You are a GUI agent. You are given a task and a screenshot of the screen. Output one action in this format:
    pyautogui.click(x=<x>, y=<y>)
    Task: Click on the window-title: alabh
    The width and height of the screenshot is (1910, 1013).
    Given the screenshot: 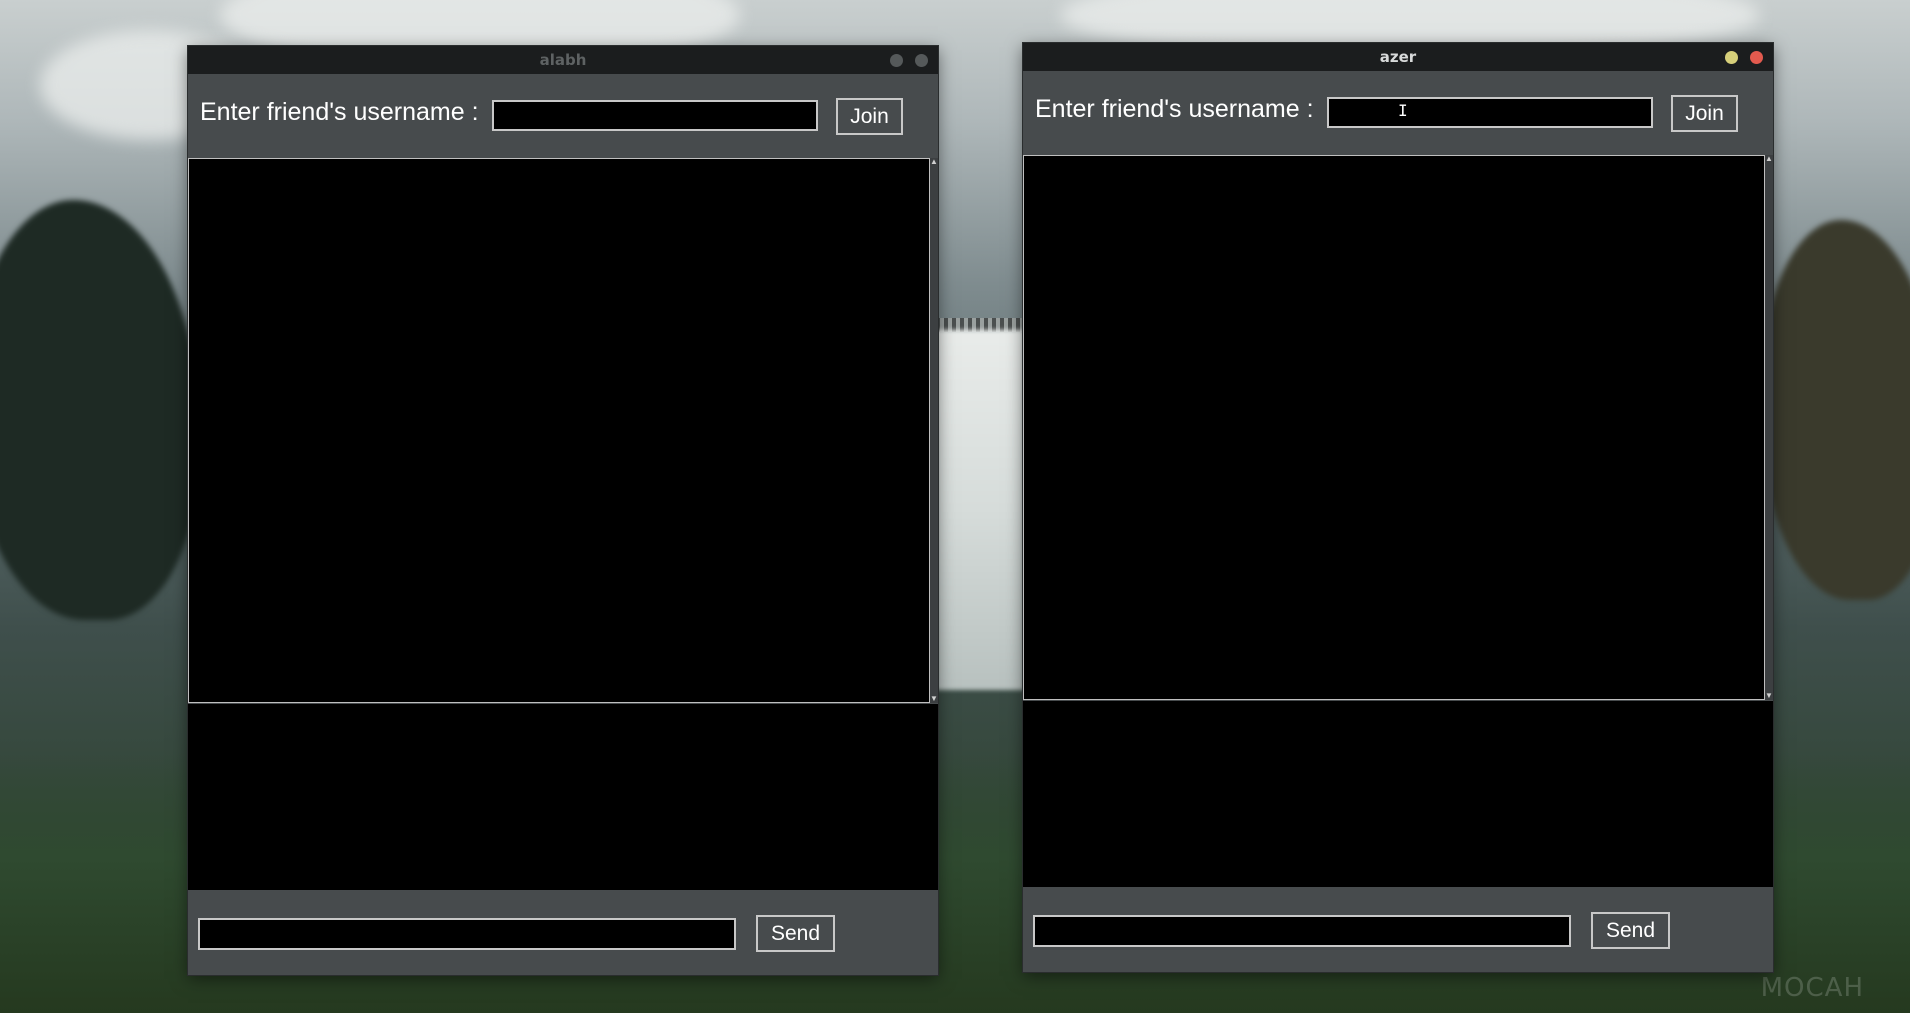 What is the action you would take?
    pyautogui.click(x=563, y=60)
    